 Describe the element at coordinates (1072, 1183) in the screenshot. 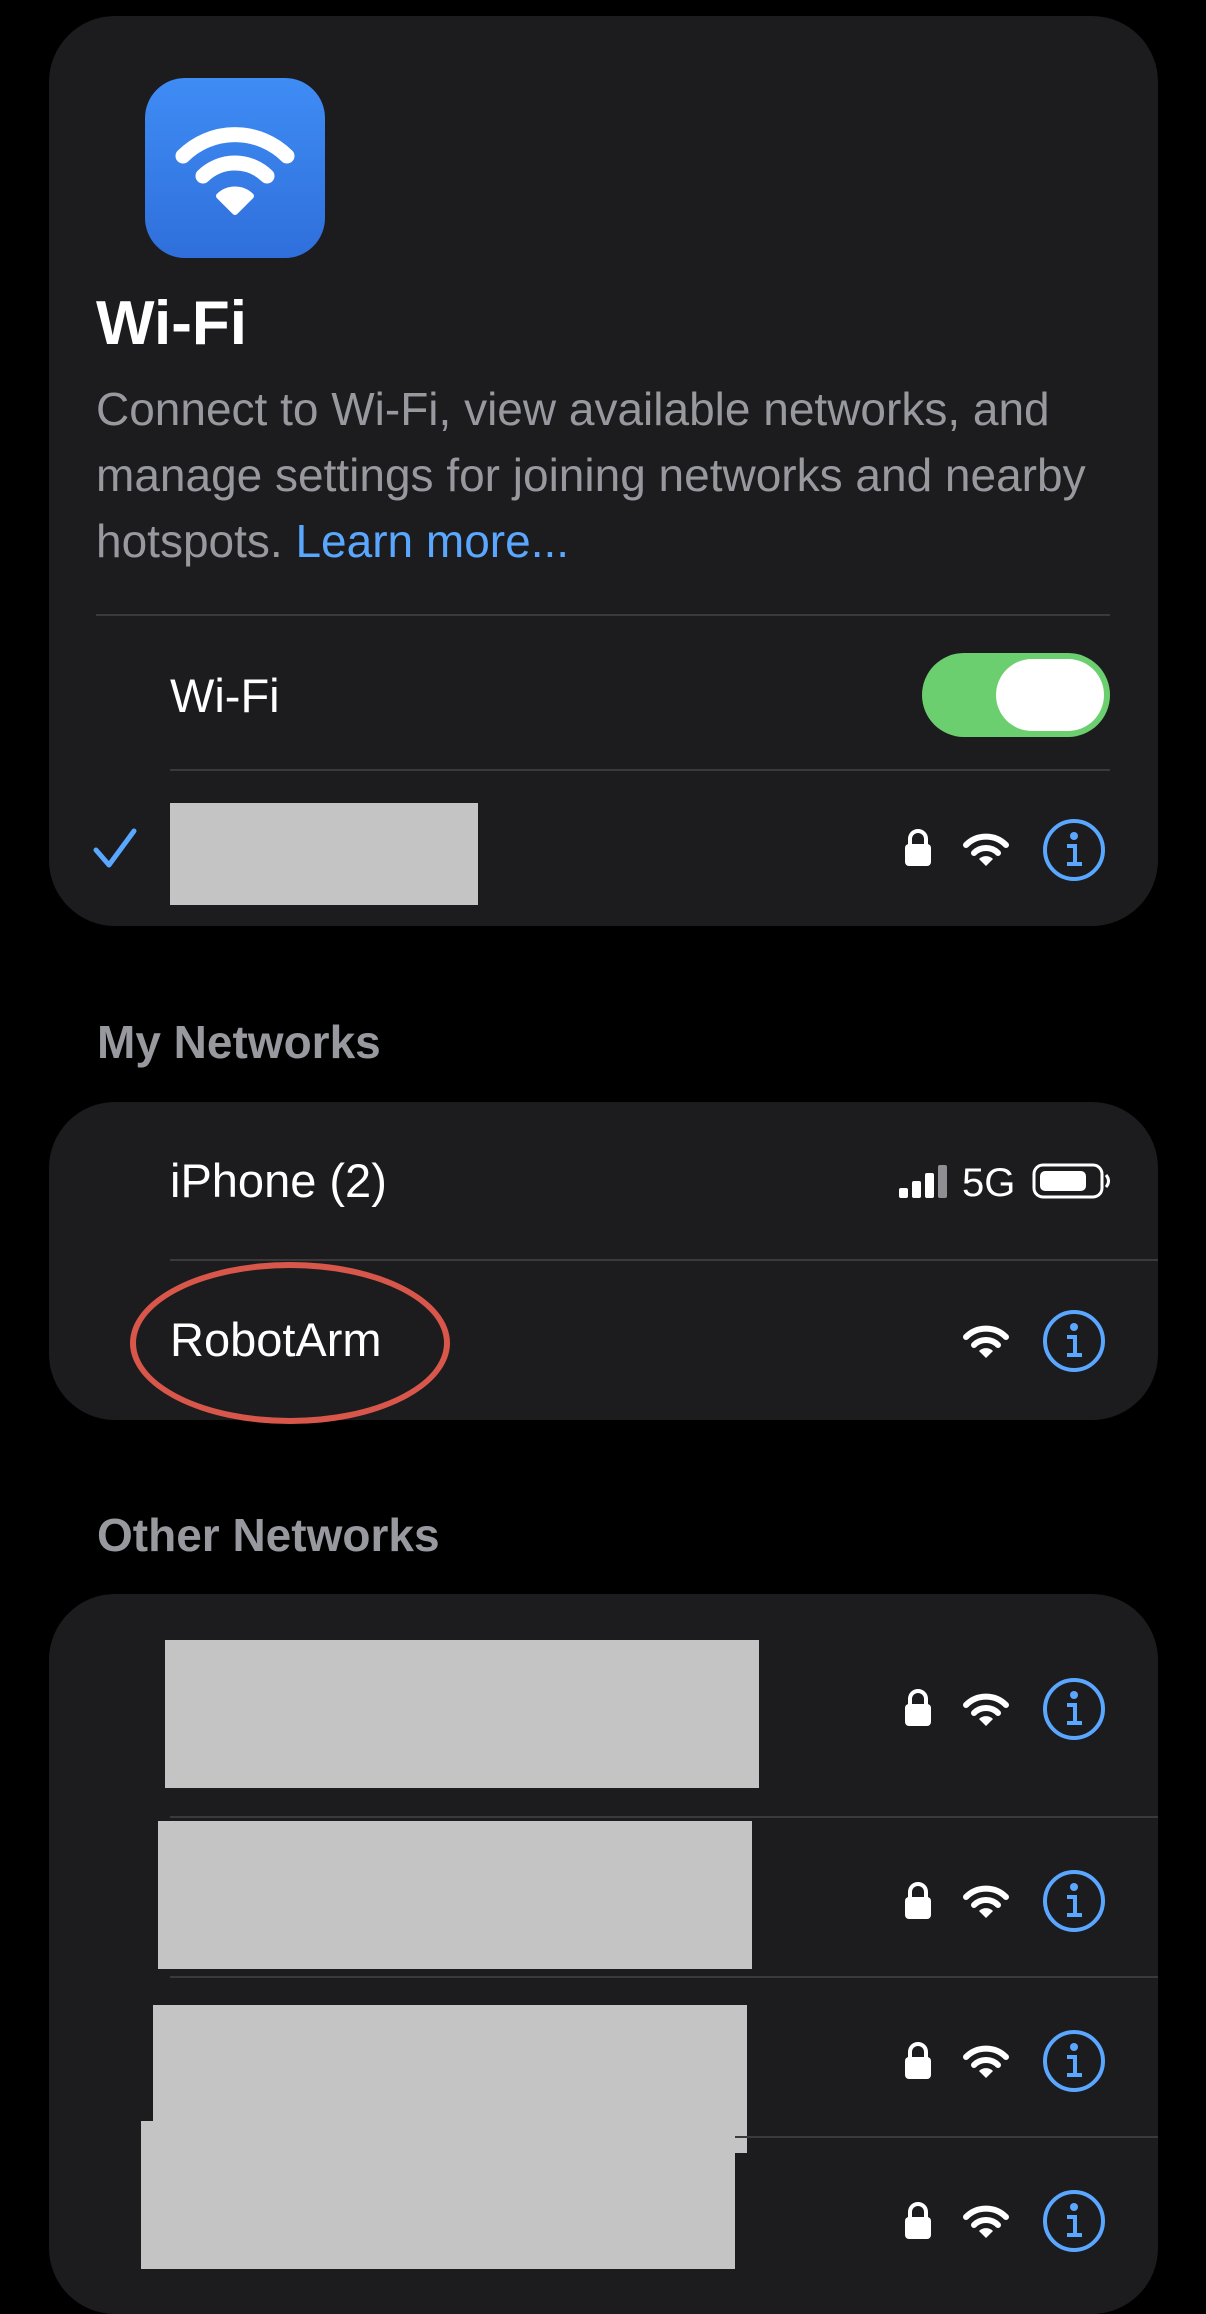

I see `battery-icon` at that location.